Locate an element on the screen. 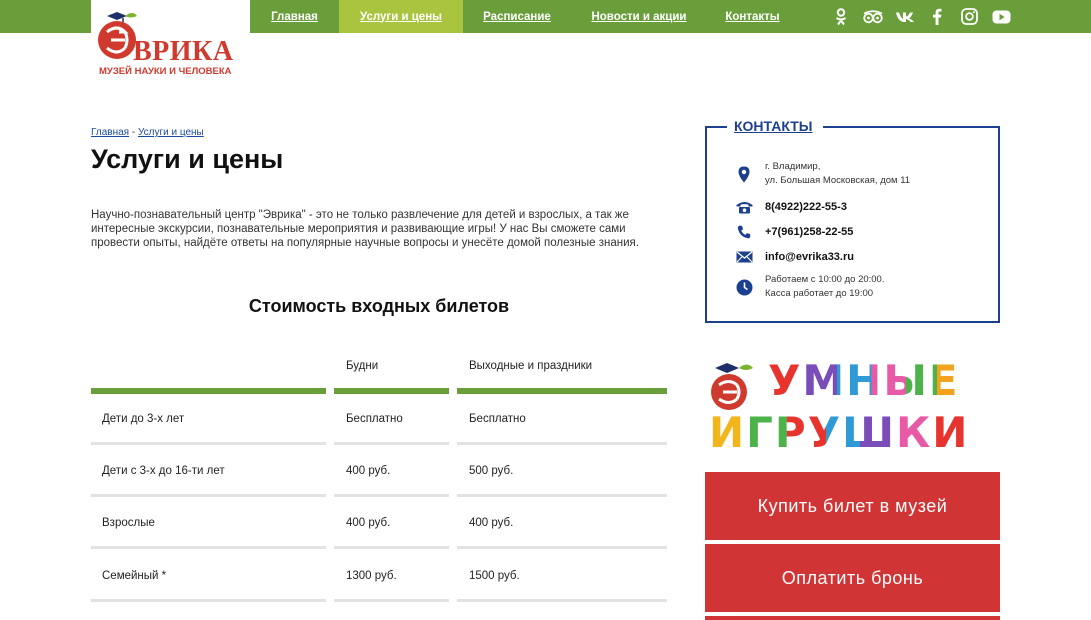 This screenshot has height=620, width=1091. contact-phone1: 8(4922)222-55-3 is located at coordinates (791, 207).